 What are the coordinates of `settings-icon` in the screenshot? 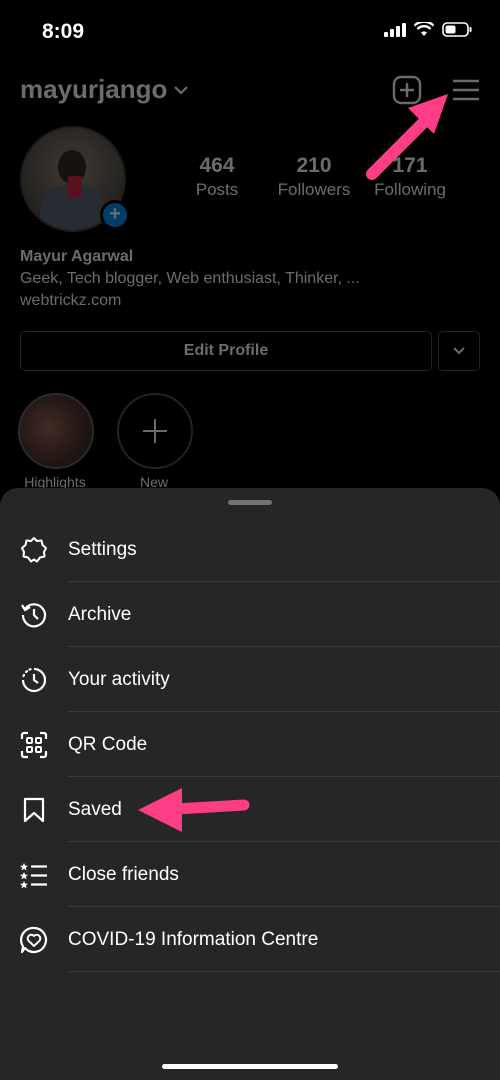 It's located at (34, 550).